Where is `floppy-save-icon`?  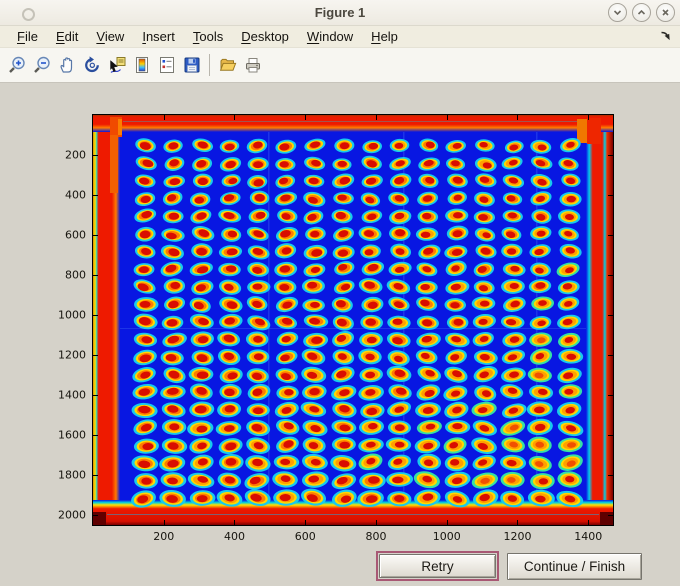
floppy-save-icon is located at coordinates (191, 65).